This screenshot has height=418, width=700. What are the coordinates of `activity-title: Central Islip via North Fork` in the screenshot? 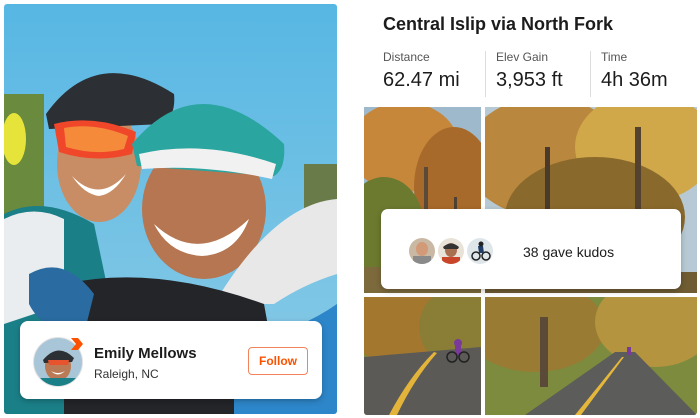 It's located at (498, 24).